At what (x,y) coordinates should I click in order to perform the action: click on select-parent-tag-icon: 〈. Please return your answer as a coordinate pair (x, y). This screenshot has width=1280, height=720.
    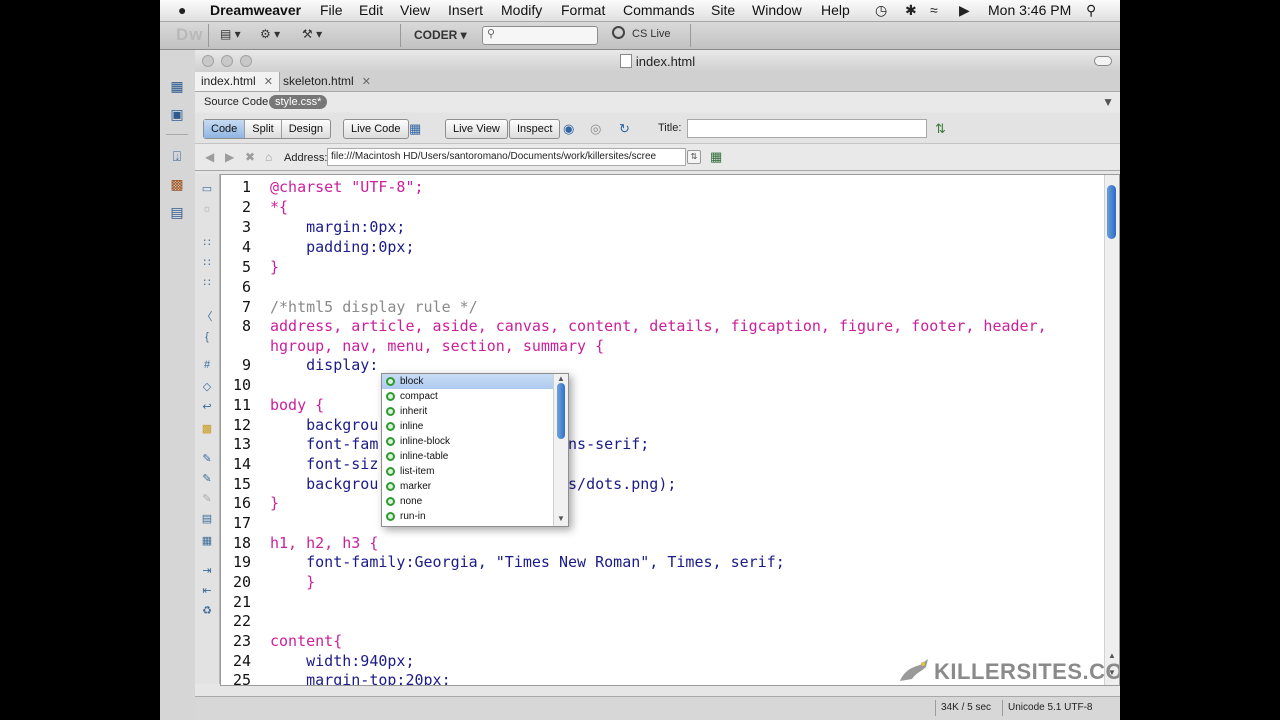
    Looking at the image, I should click on (207, 317).